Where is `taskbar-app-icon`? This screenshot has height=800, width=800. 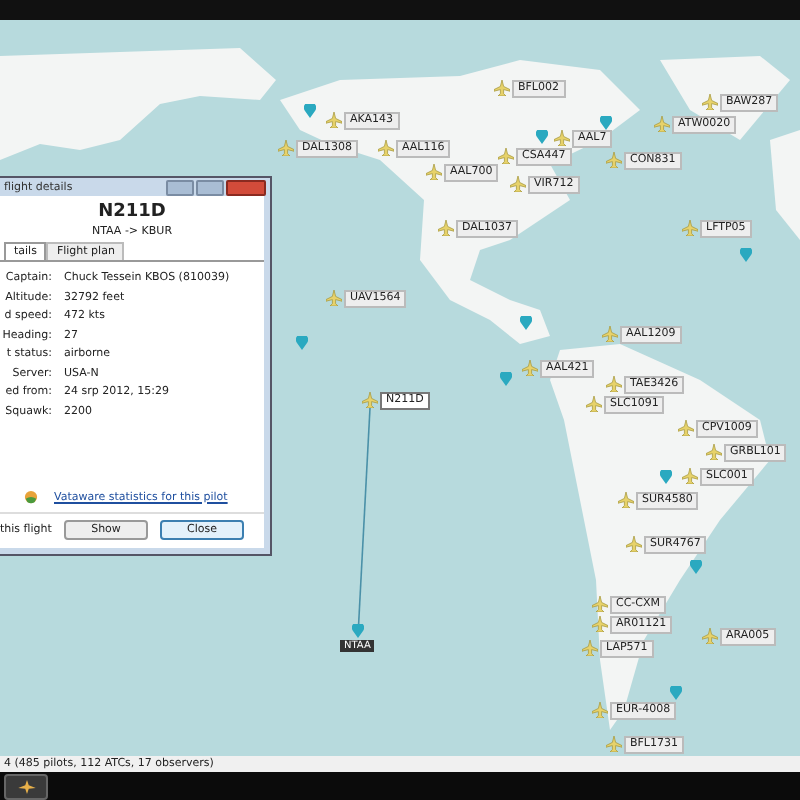 taskbar-app-icon is located at coordinates (26, 786).